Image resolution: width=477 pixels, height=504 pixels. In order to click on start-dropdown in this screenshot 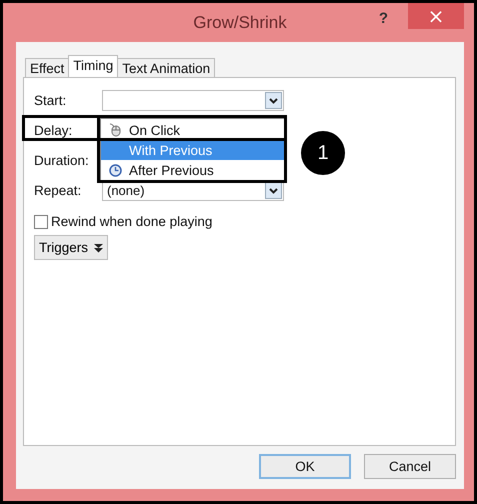, I will do `click(193, 100)`.